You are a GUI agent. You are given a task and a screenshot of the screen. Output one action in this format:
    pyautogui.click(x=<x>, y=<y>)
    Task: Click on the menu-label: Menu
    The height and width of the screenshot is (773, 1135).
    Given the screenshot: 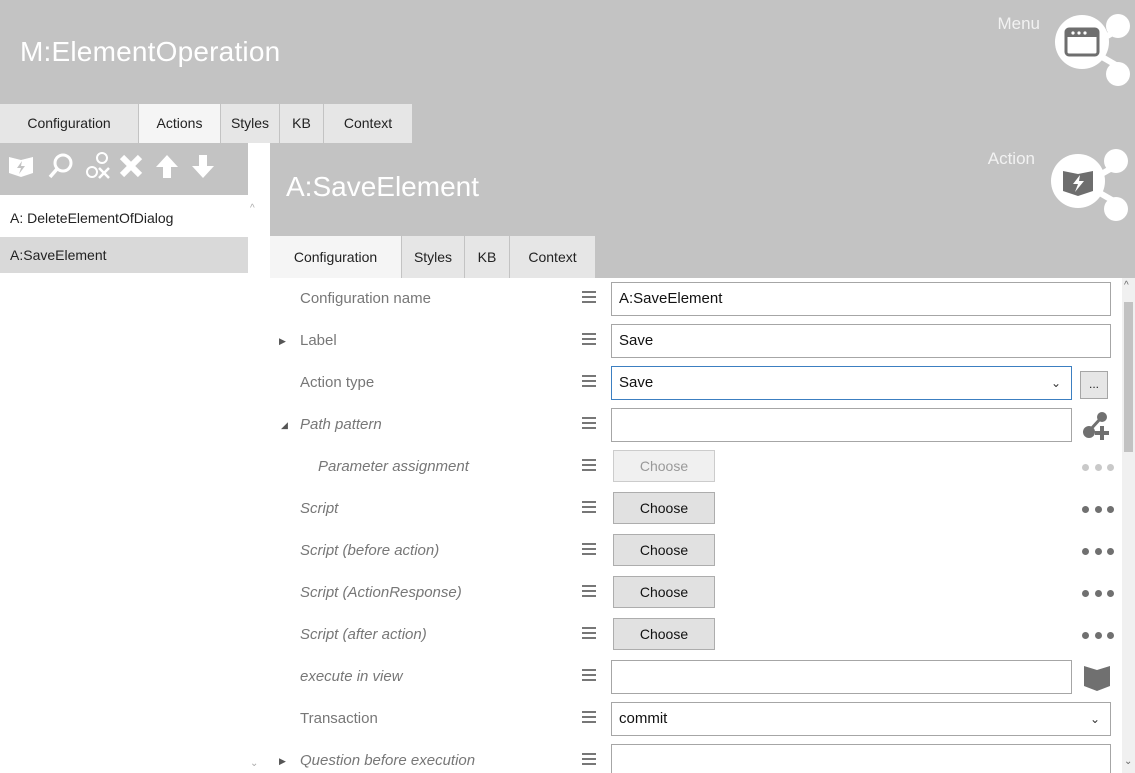 What is the action you would take?
    pyautogui.click(x=1018, y=23)
    